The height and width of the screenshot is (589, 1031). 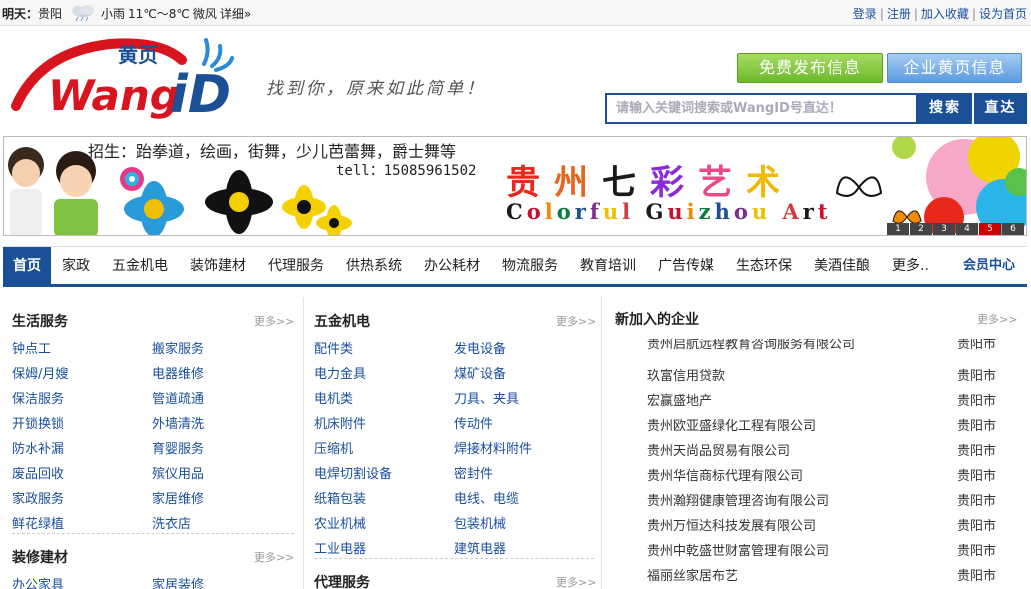 What do you see at coordinates (530, 266) in the screenshot?
I see `nav-item-logistics: 物流服务` at bounding box center [530, 266].